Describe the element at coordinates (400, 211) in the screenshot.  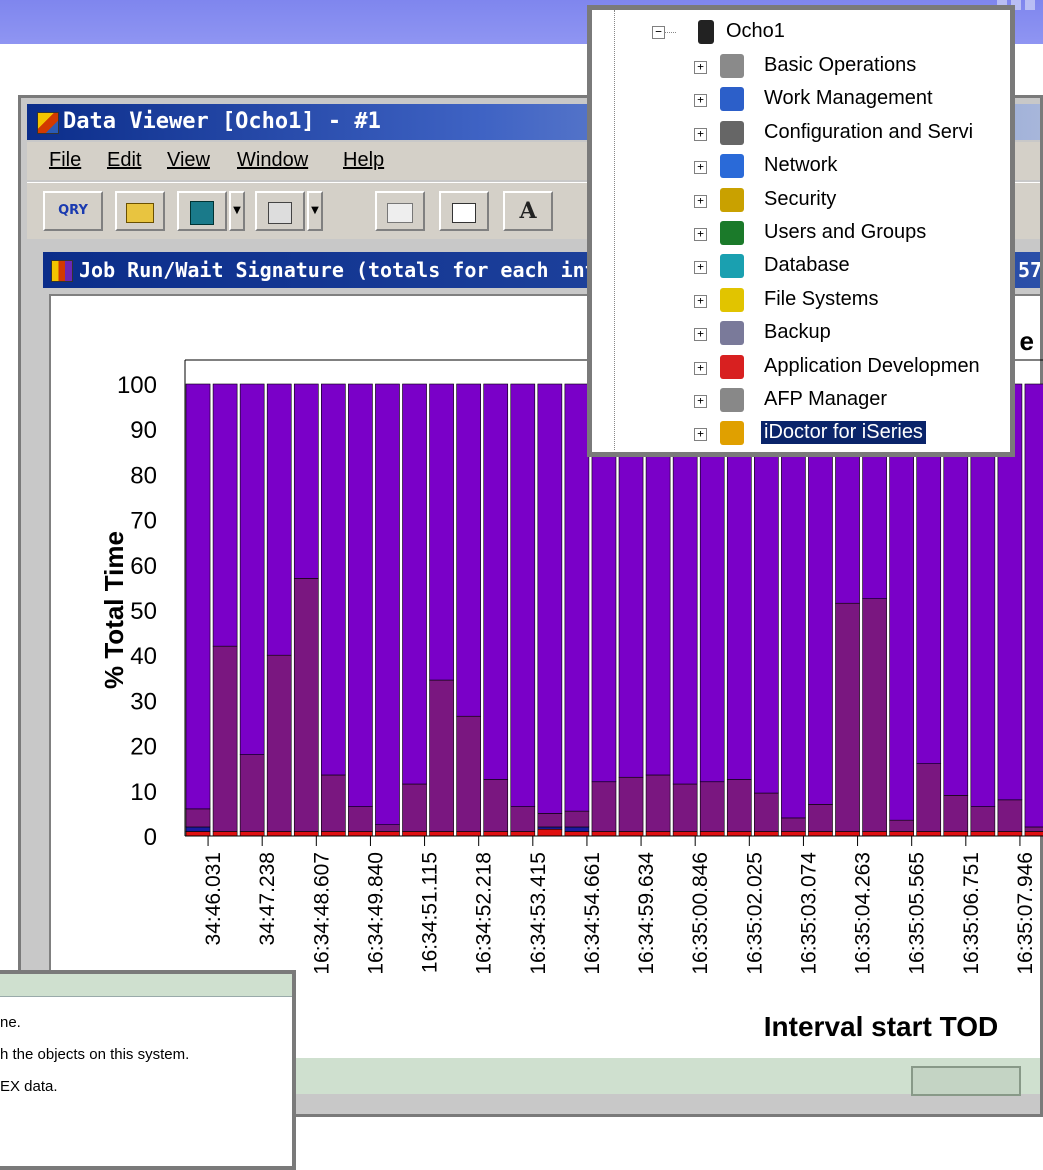
I see `layout-button` at that location.